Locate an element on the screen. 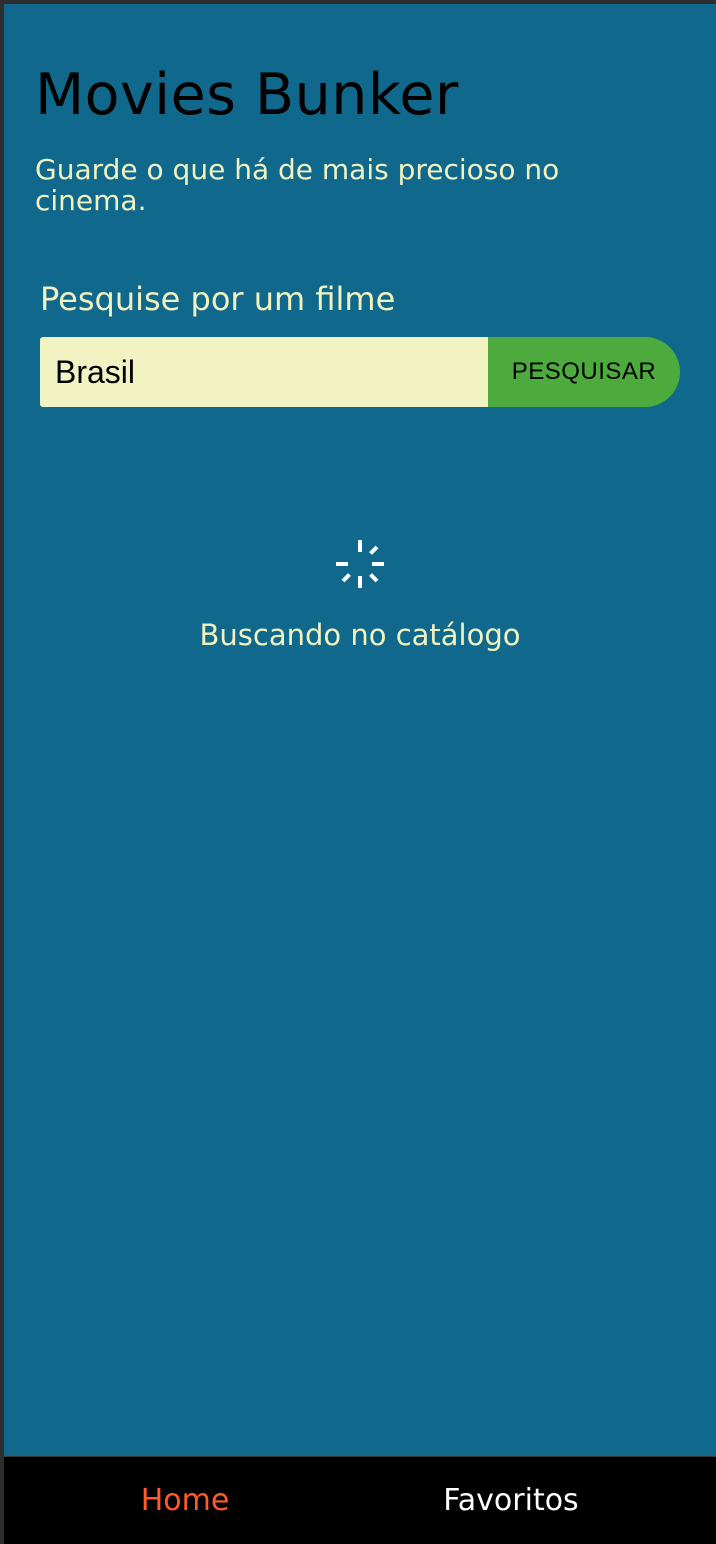 This screenshot has width=716, height=1544. loading-text: Buscando no catálogo is located at coordinates (360, 635).